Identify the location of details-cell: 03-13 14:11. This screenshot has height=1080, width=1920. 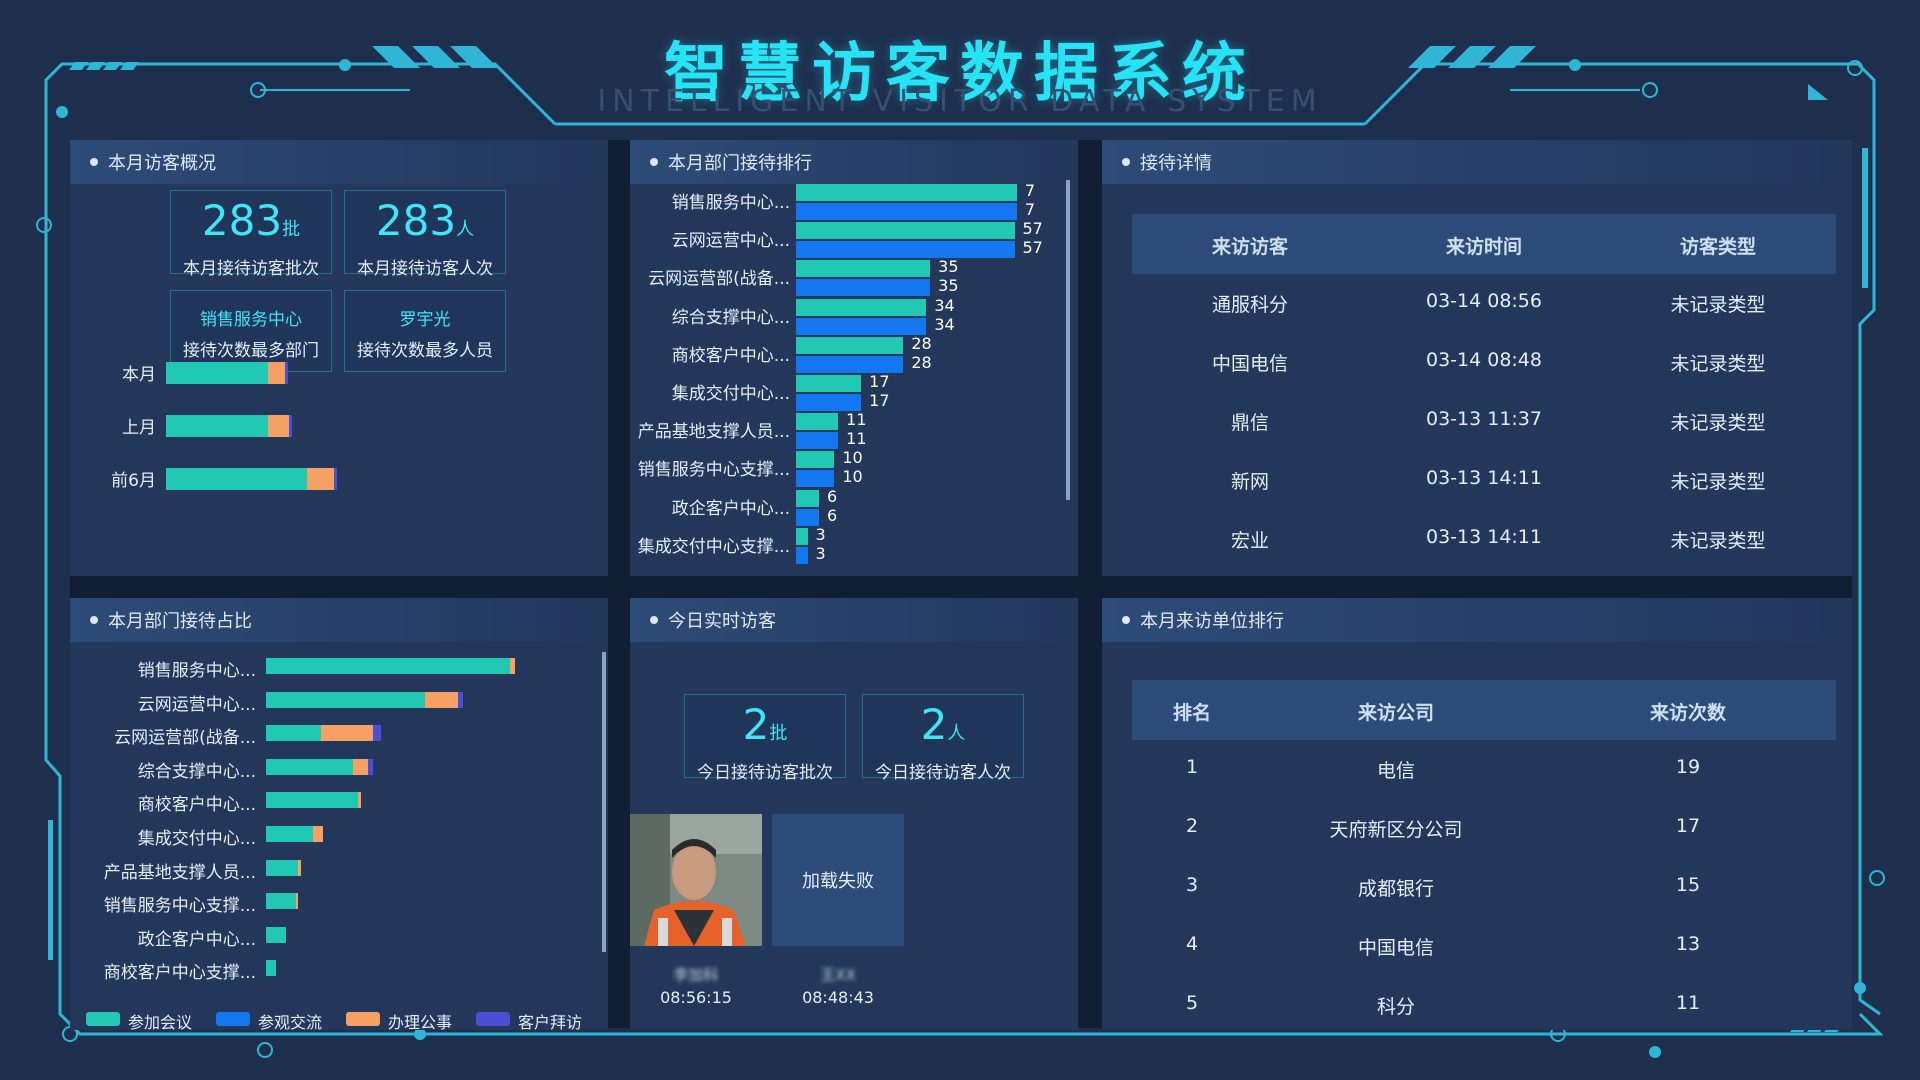
(1483, 478).